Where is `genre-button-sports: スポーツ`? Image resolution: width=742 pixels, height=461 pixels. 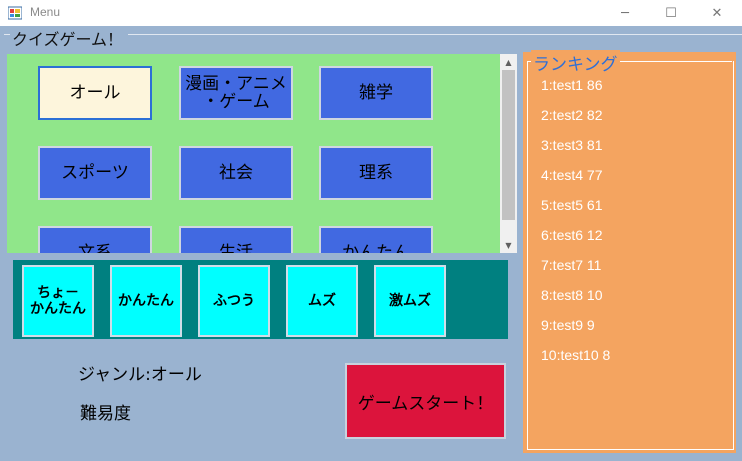 genre-button-sports: スポーツ is located at coordinates (95, 173).